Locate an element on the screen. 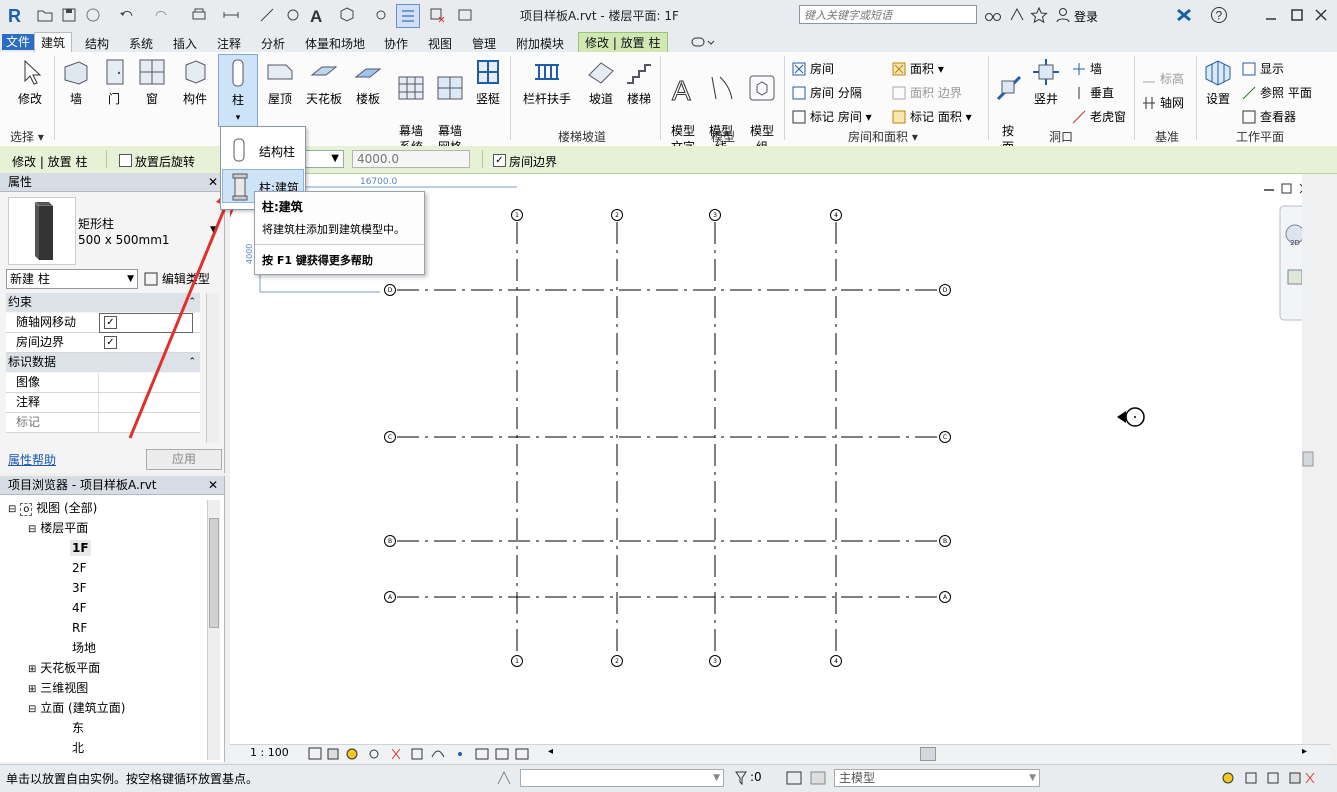 This screenshot has height=792, width=1337. viewer-button: 查看器 is located at coordinates (1269, 116).